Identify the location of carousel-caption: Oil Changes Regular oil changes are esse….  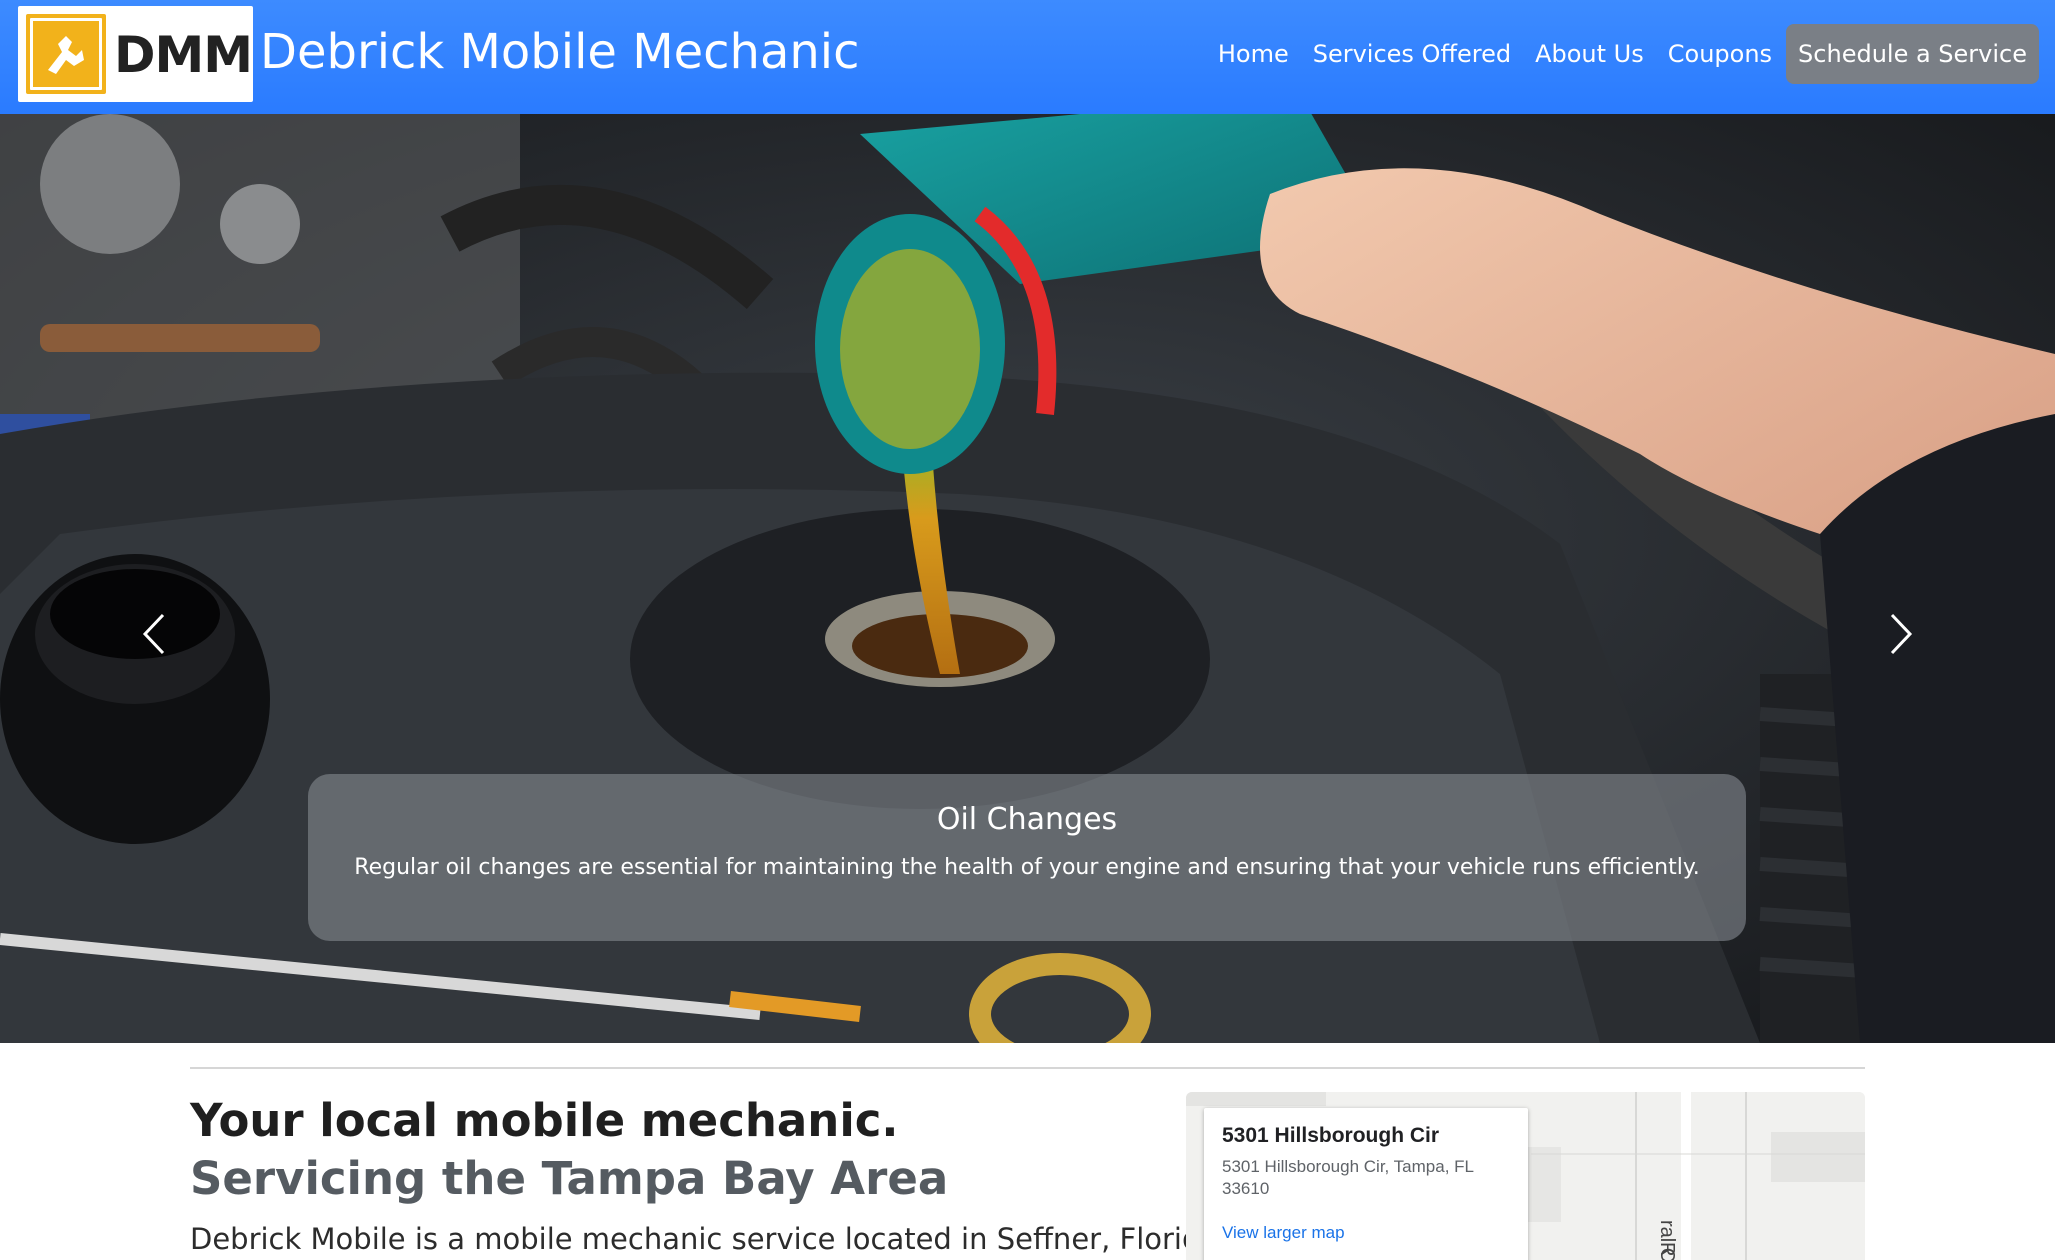
(1027, 857).